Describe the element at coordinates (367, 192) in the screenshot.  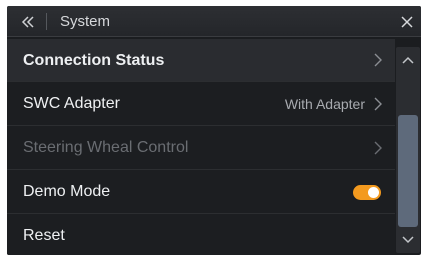
I see `demo-mode-toggle` at that location.